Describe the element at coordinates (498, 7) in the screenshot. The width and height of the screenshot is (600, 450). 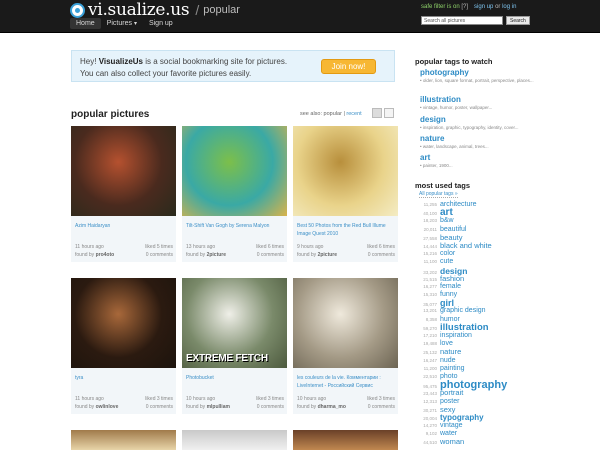
I see `or-text: or` at that location.